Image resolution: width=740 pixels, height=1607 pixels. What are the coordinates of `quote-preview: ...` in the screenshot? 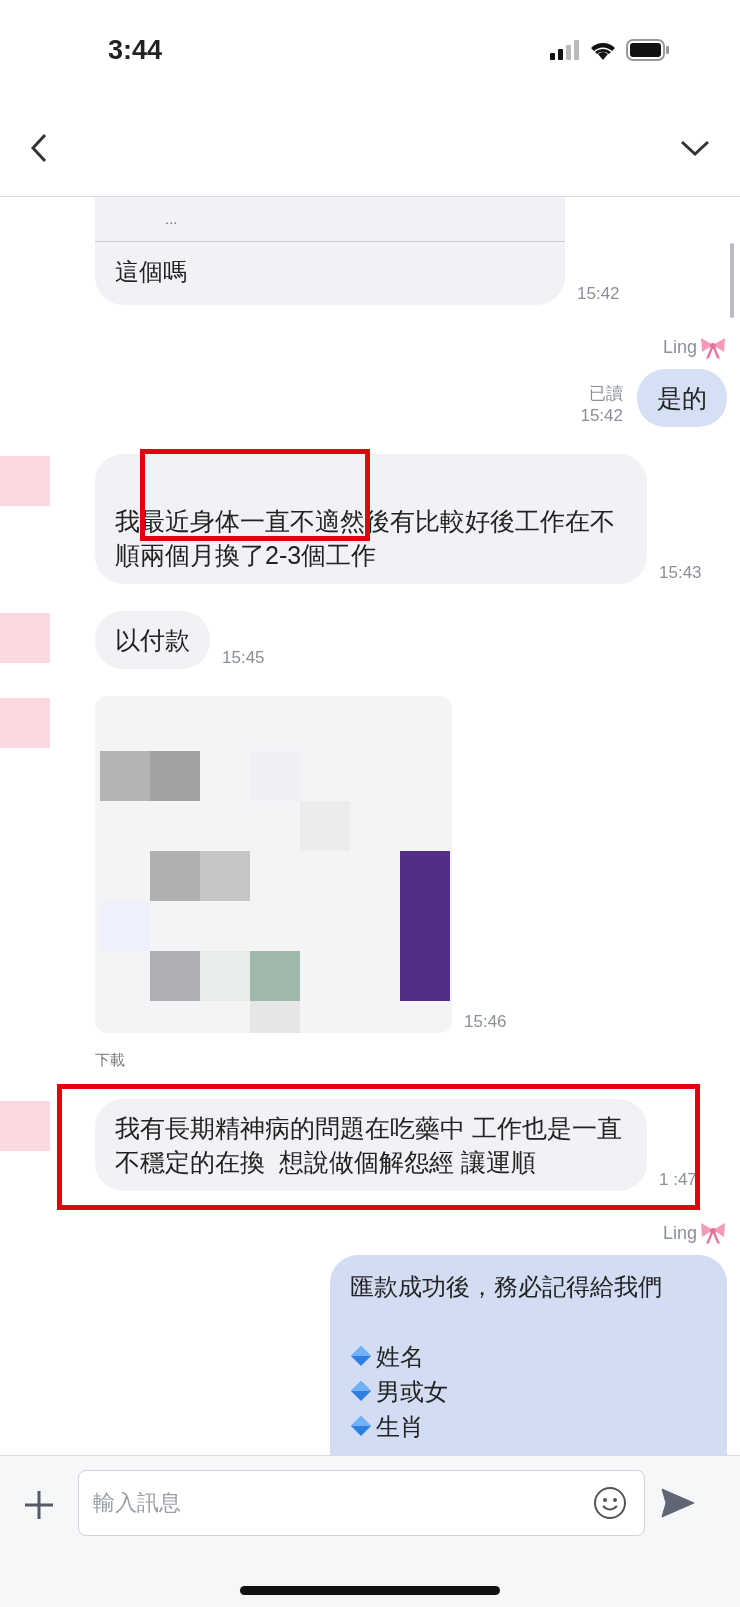 It's located at (171, 218).